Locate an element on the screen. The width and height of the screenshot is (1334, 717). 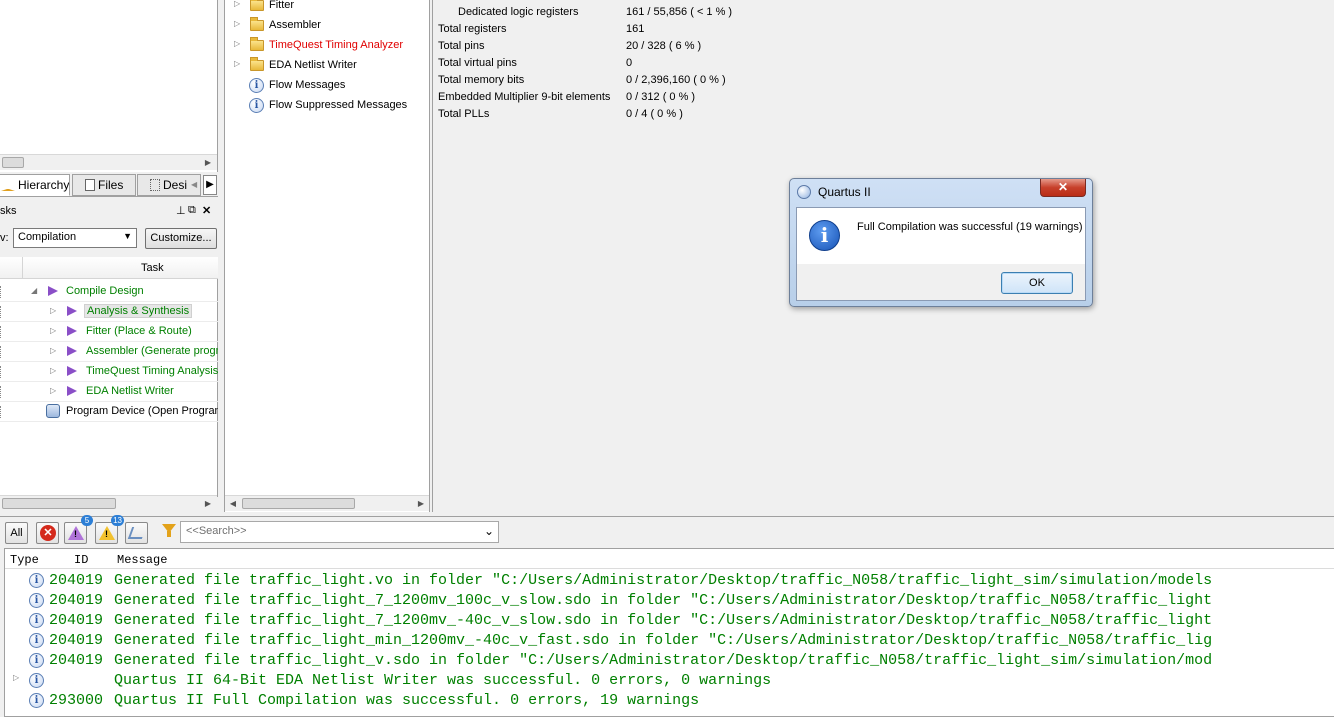
task-row-compile-design: ◢ Compile Design is located at coordinates (109, 292).